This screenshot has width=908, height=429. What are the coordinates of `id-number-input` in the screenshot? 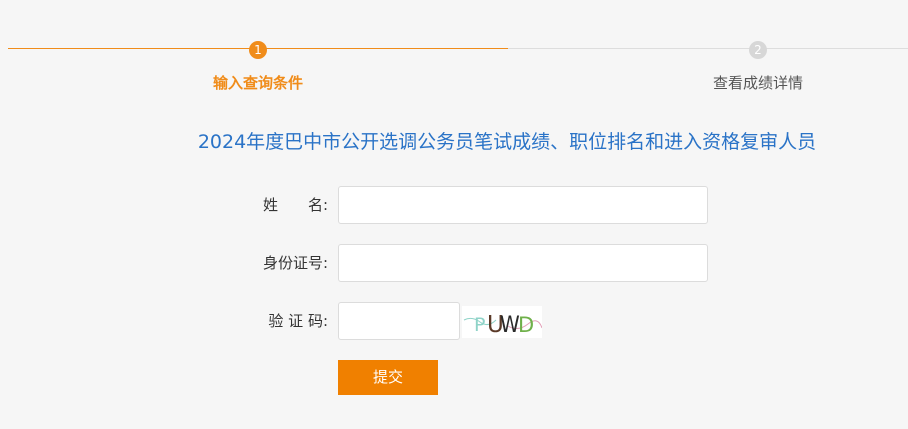 It's located at (523, 263).